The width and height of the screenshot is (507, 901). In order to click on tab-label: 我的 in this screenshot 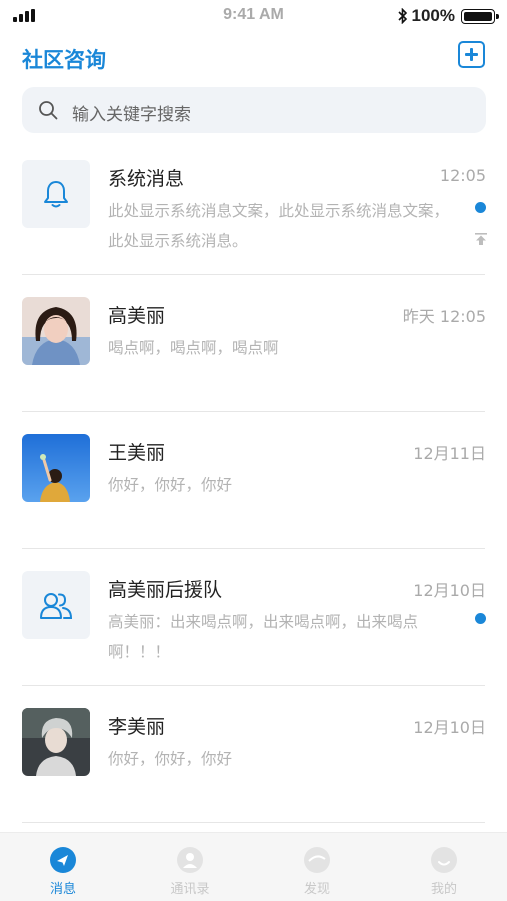, I will do `click(443, 889)`.